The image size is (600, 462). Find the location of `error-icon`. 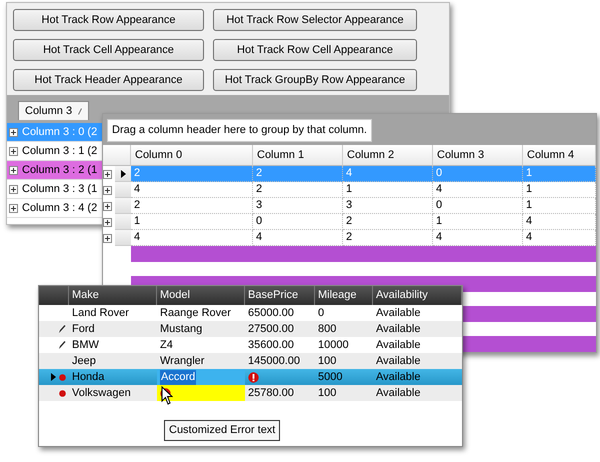

error-icon is located at coordinates (253, 377).